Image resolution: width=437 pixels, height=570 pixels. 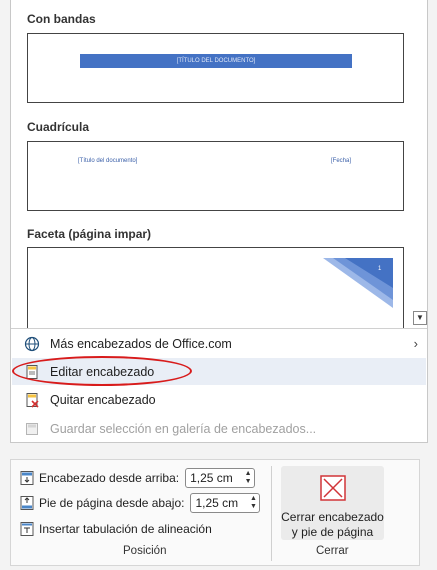 I want to click on header-from-top-label: Encabezado desde arriba:, so click(x=109, y=478).